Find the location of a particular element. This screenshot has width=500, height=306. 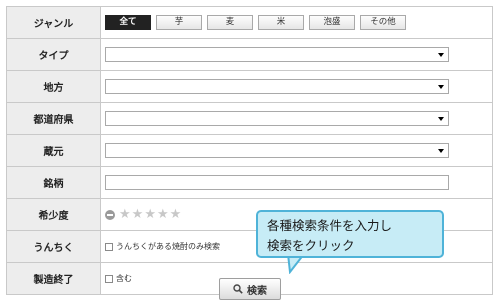

label-unchiku: うんちく is located at coordinates (53, 246).